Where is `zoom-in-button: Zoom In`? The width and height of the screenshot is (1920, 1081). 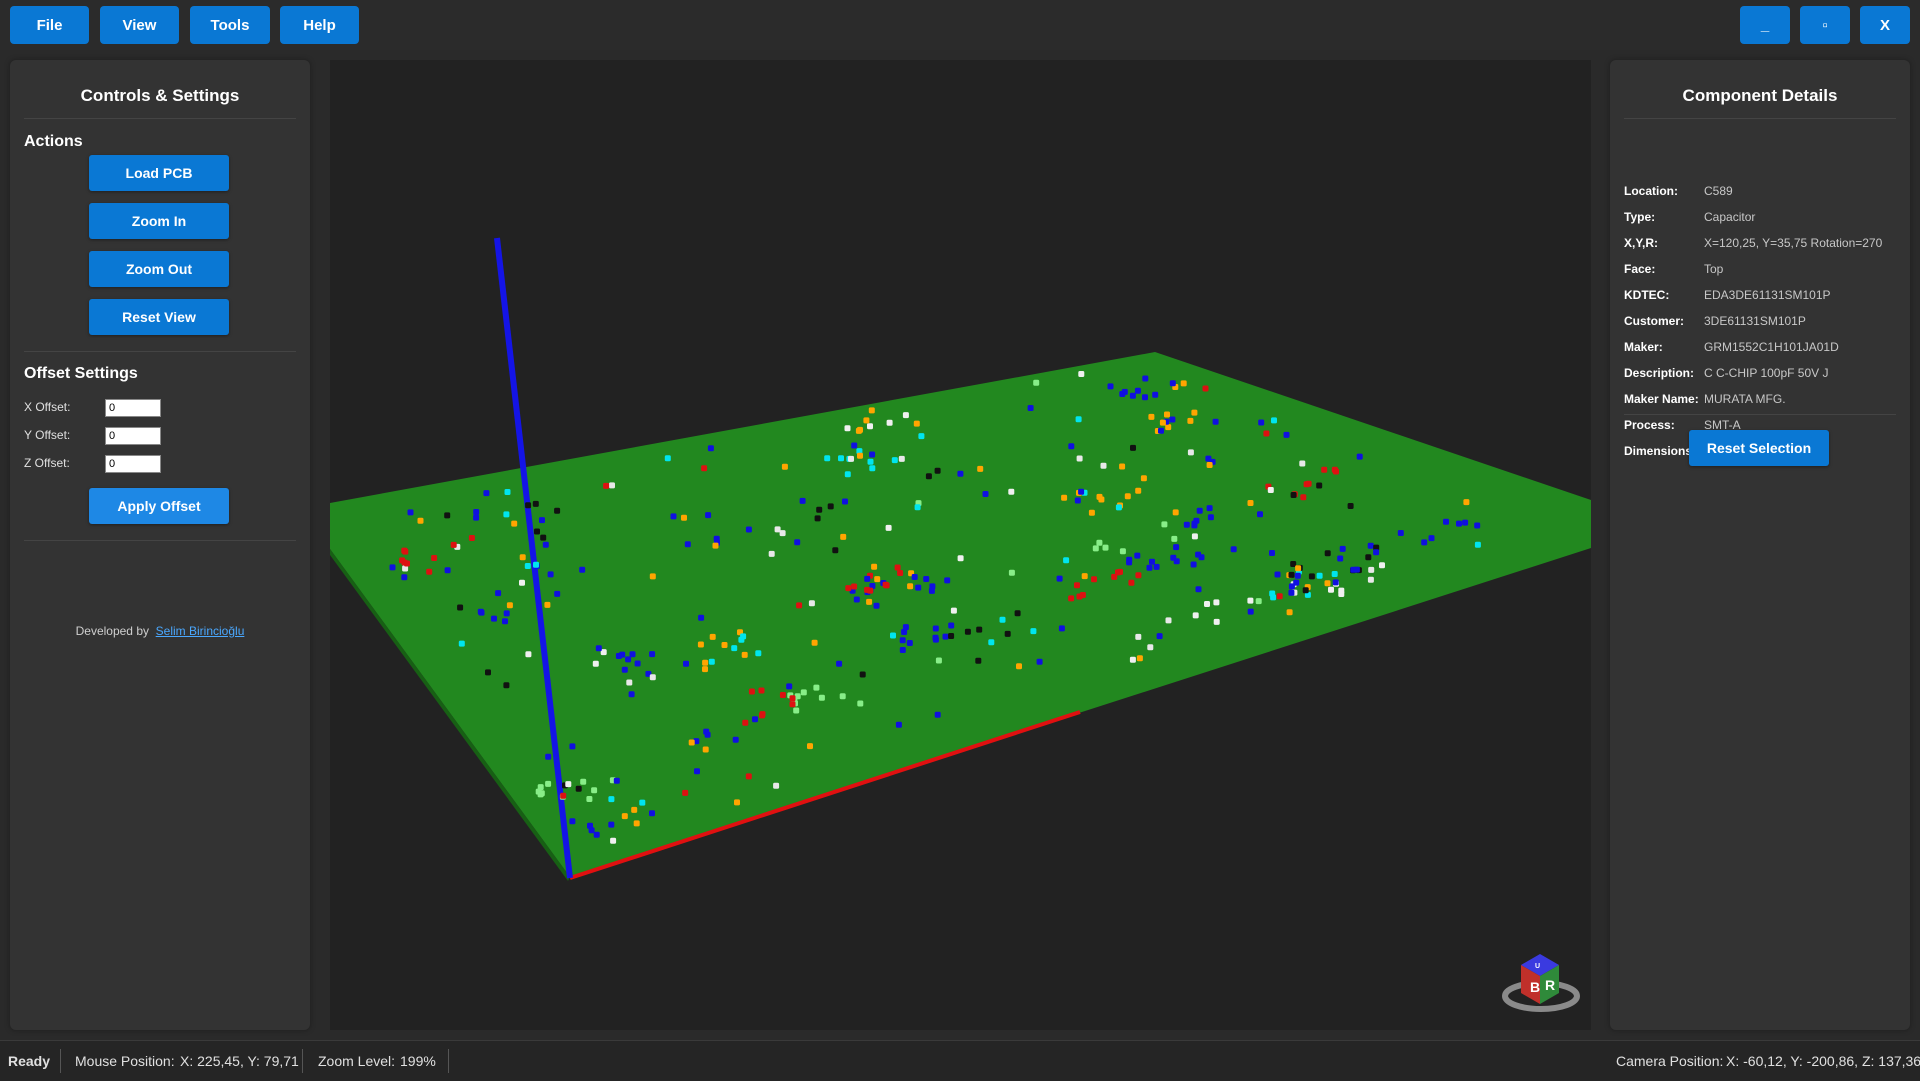
zoom-in-button: Zoom In is located at coordinates (159, 221).